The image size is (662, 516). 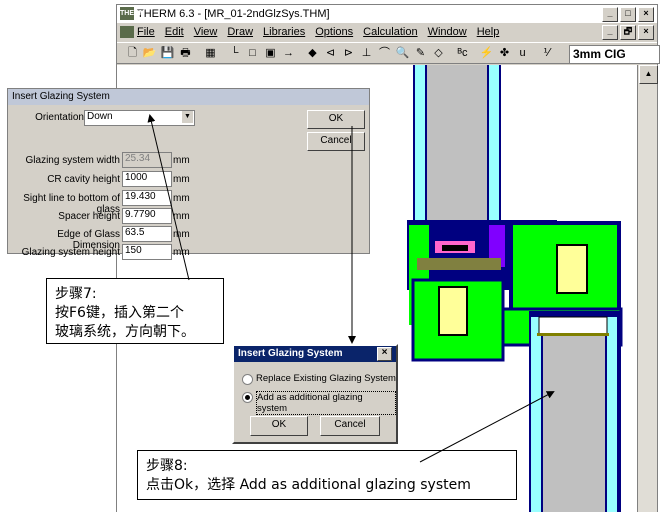 I want to click on arrow-to-glazing, so click(x=487, y=427).